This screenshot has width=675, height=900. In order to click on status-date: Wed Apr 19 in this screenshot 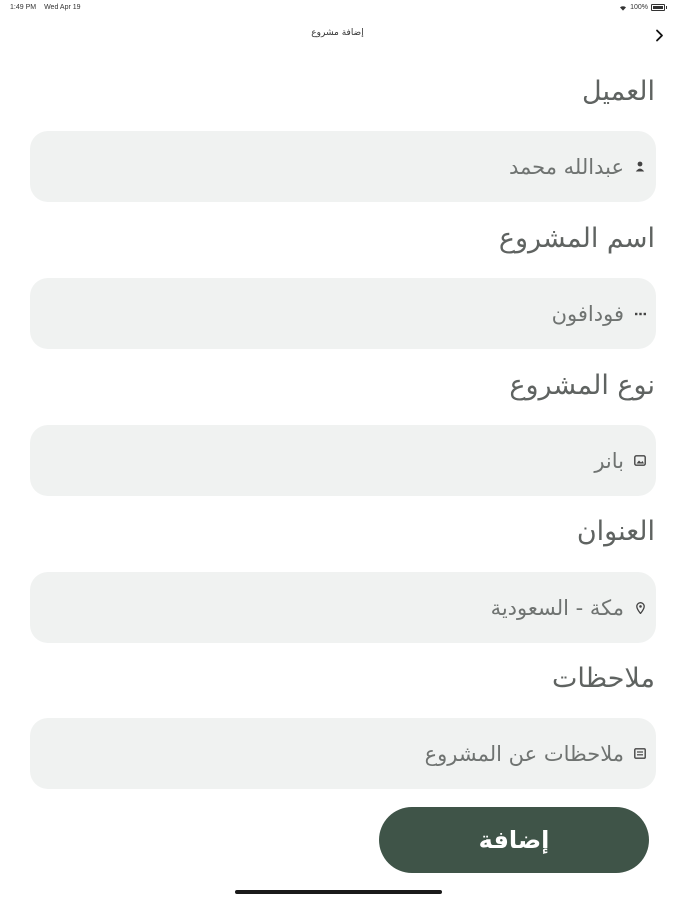, I will do `click(62, 7)`.